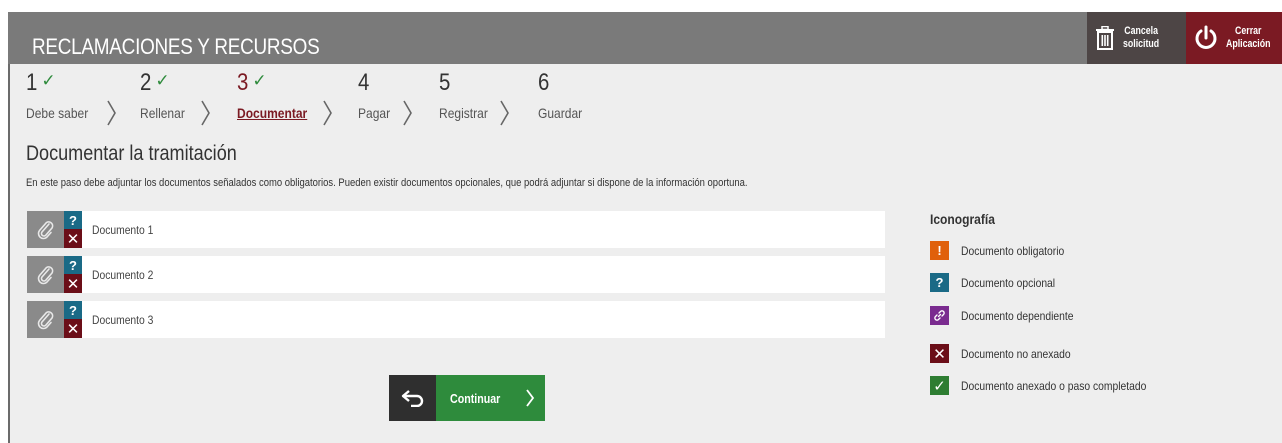 This screenshot has height=443, width=1282. Describe the element at coordinates (1011, 315) in the screenshot. I see `legend-item-dependiente: Documento dependiente` at that location.